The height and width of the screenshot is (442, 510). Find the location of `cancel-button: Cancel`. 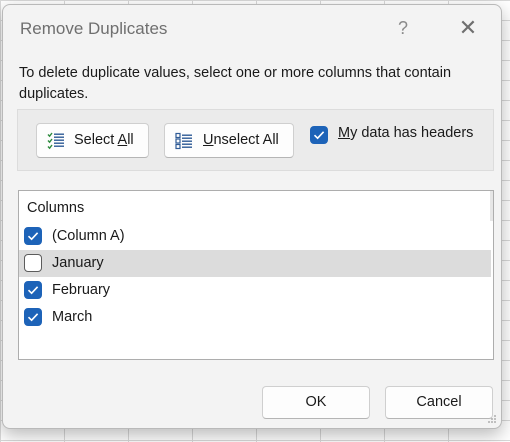

cancel-button: Cancel is located at coordinates (439, 402).